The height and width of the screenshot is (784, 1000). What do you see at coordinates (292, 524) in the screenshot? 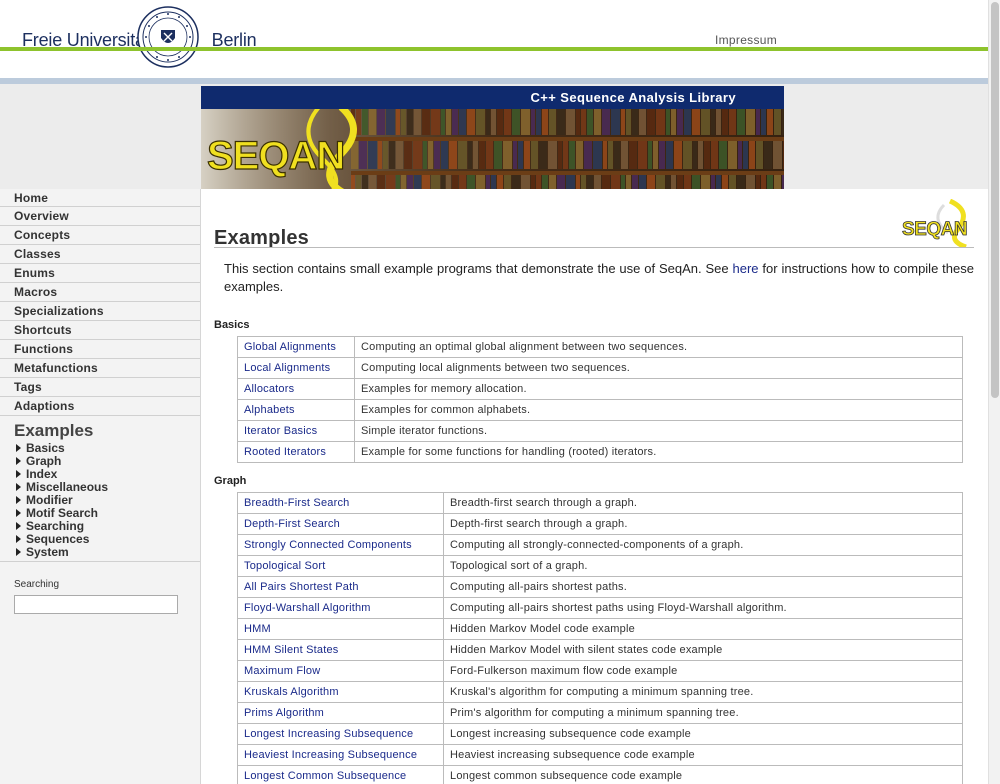
I see `example-link: Depth-First Search` at bounding box center [292, 524].